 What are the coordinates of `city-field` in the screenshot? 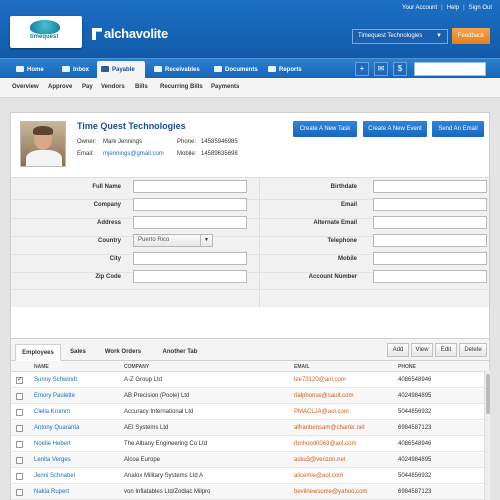 It's located at (190, 258).